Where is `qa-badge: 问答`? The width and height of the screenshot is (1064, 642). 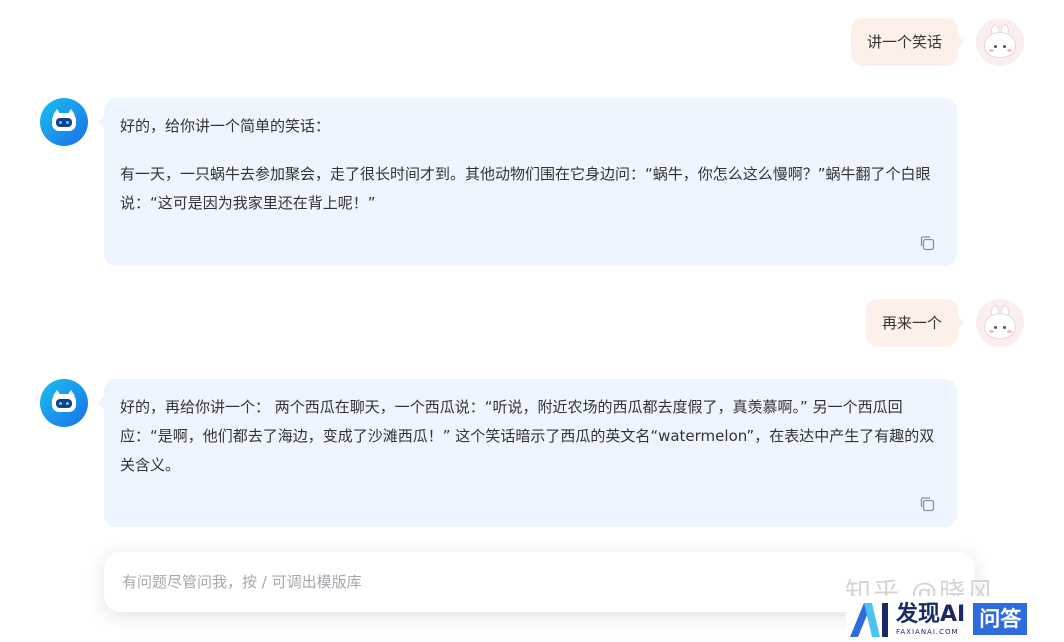
qa-badge: 问答 is located at coordinates (1000, 619).